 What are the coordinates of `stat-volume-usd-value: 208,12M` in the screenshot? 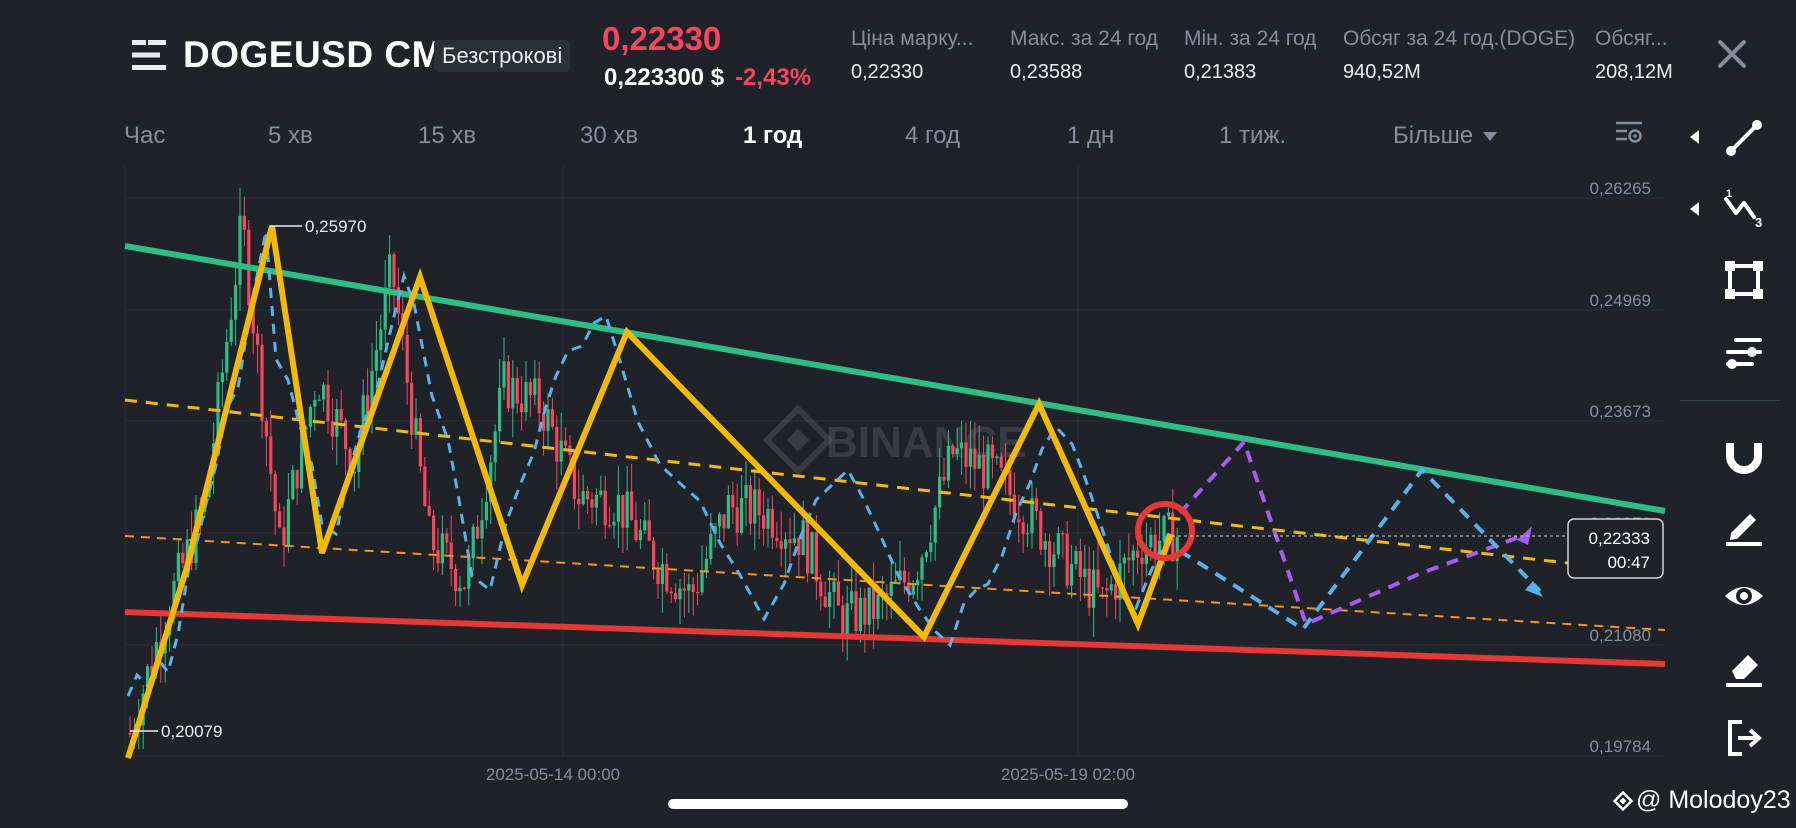 It's located at (1634, 72).